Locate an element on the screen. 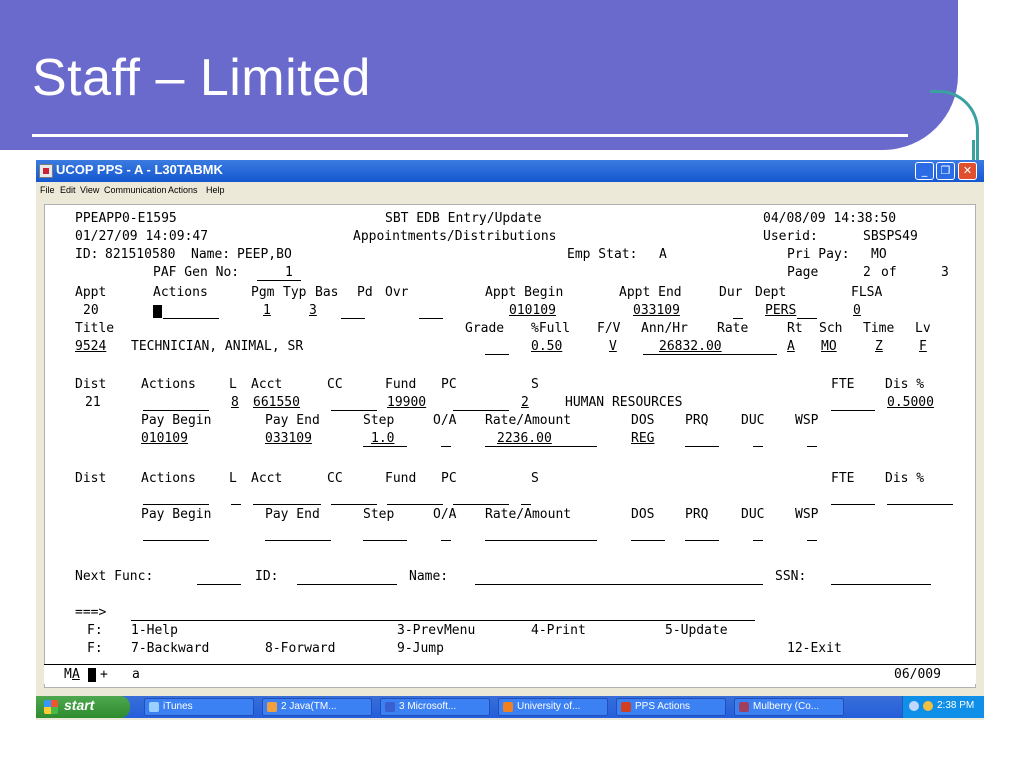 The height and width of the screenshot is (768, 1024). fkey-print: 4-Print is located at coordinates (558, 631).